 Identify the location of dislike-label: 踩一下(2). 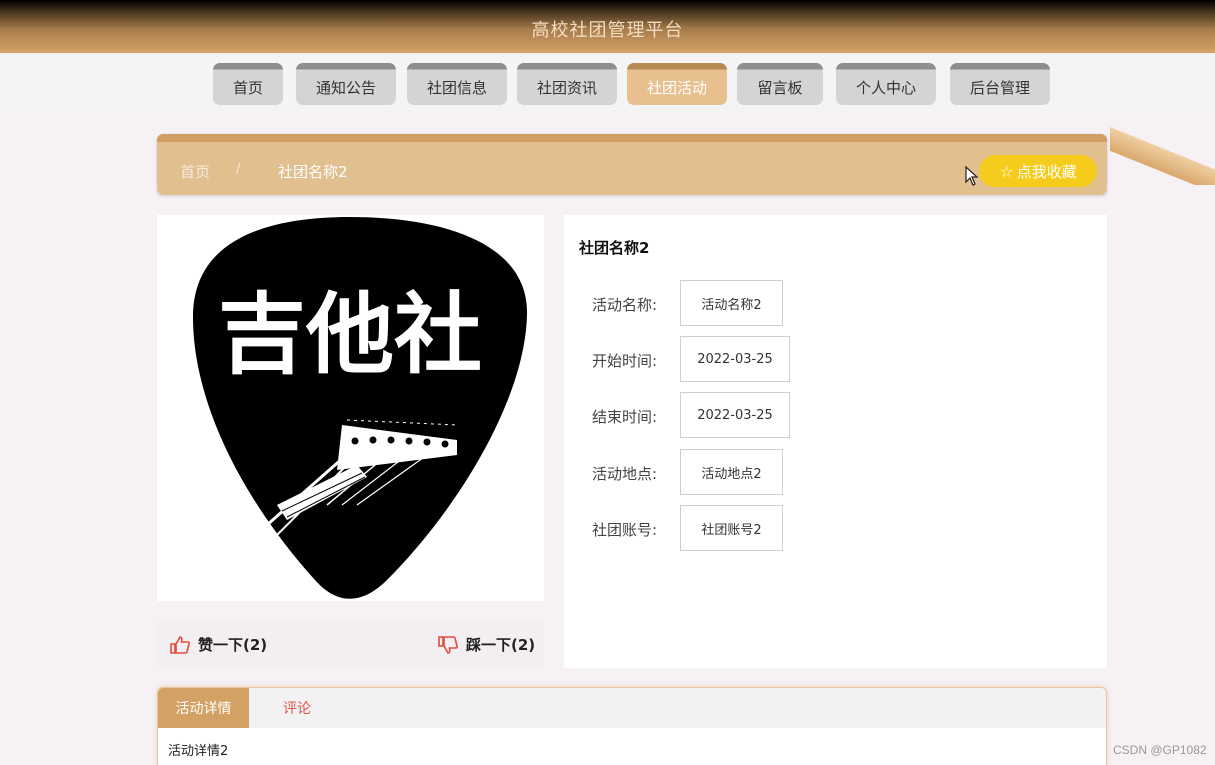
(501, 645).